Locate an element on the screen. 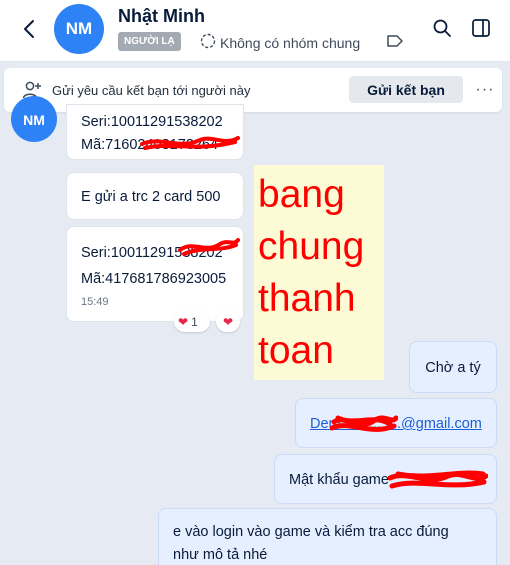 This screenshot has height=565, width=510. tag-icon is located at coordinates (395, 43).